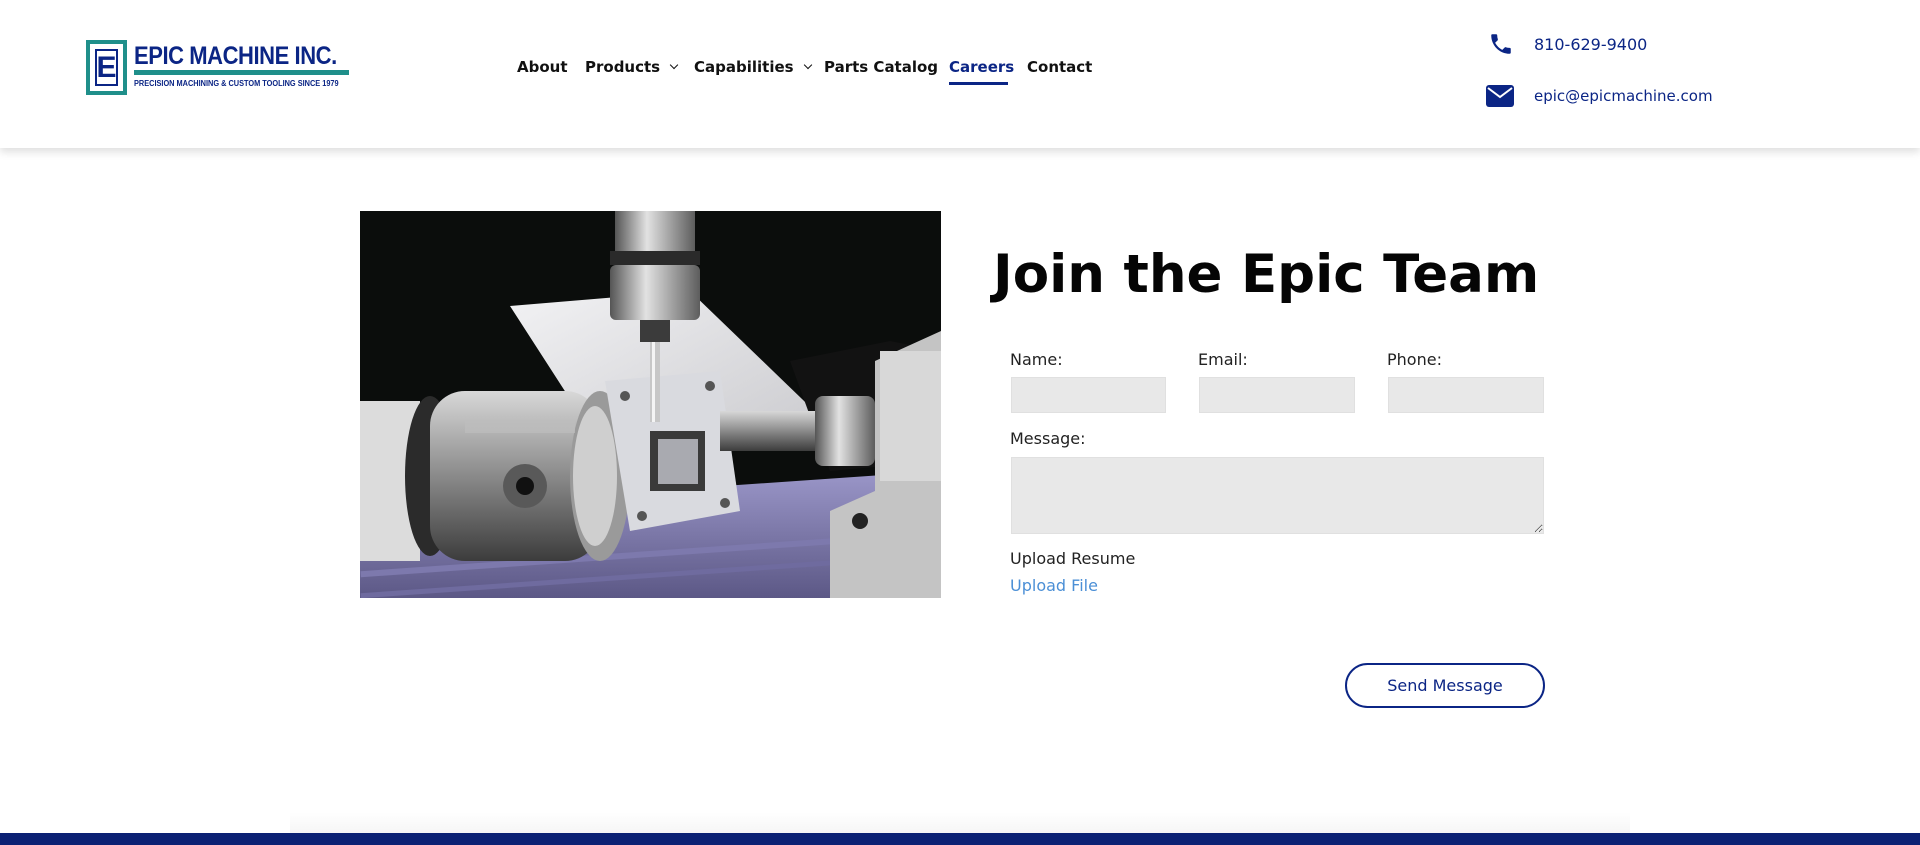 Image resolution: width=1920 pixels, height=845 pixels. I want to click on nav-products: Products, so click(632, 67).